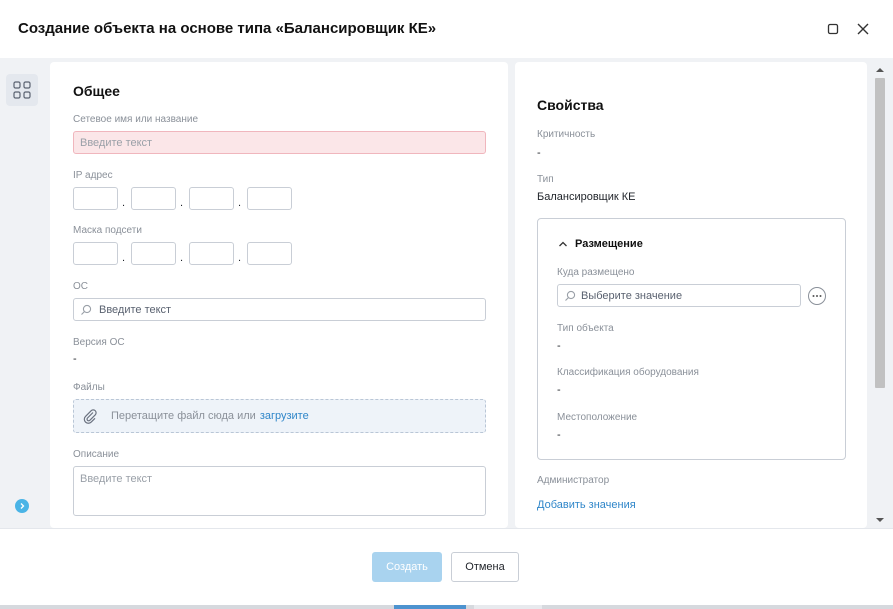  What do you see at coordinates (880, 70) in the screenshot?
I see `scroll-up-arrow` at bounding box center [880, 70].